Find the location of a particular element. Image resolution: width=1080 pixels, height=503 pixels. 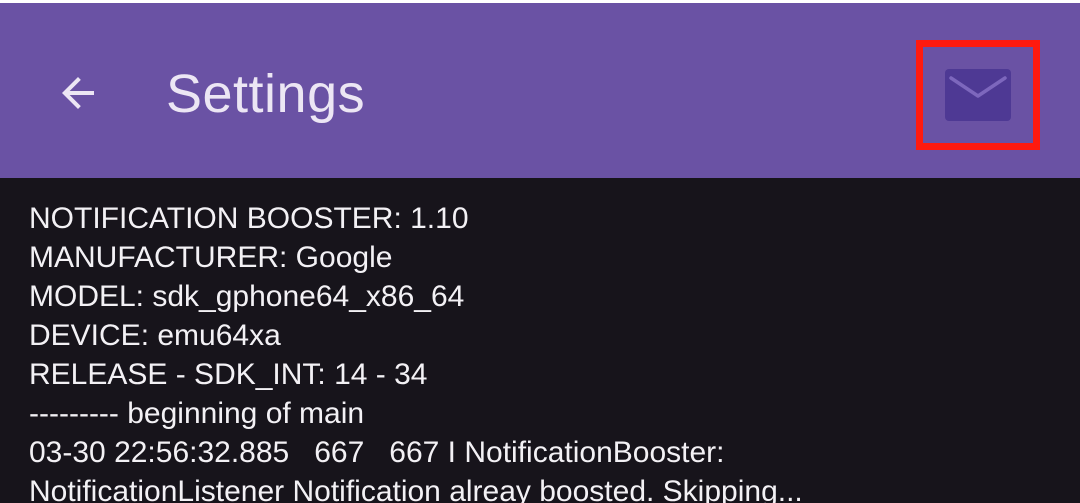

back-button is located at coordinates (78, 93).